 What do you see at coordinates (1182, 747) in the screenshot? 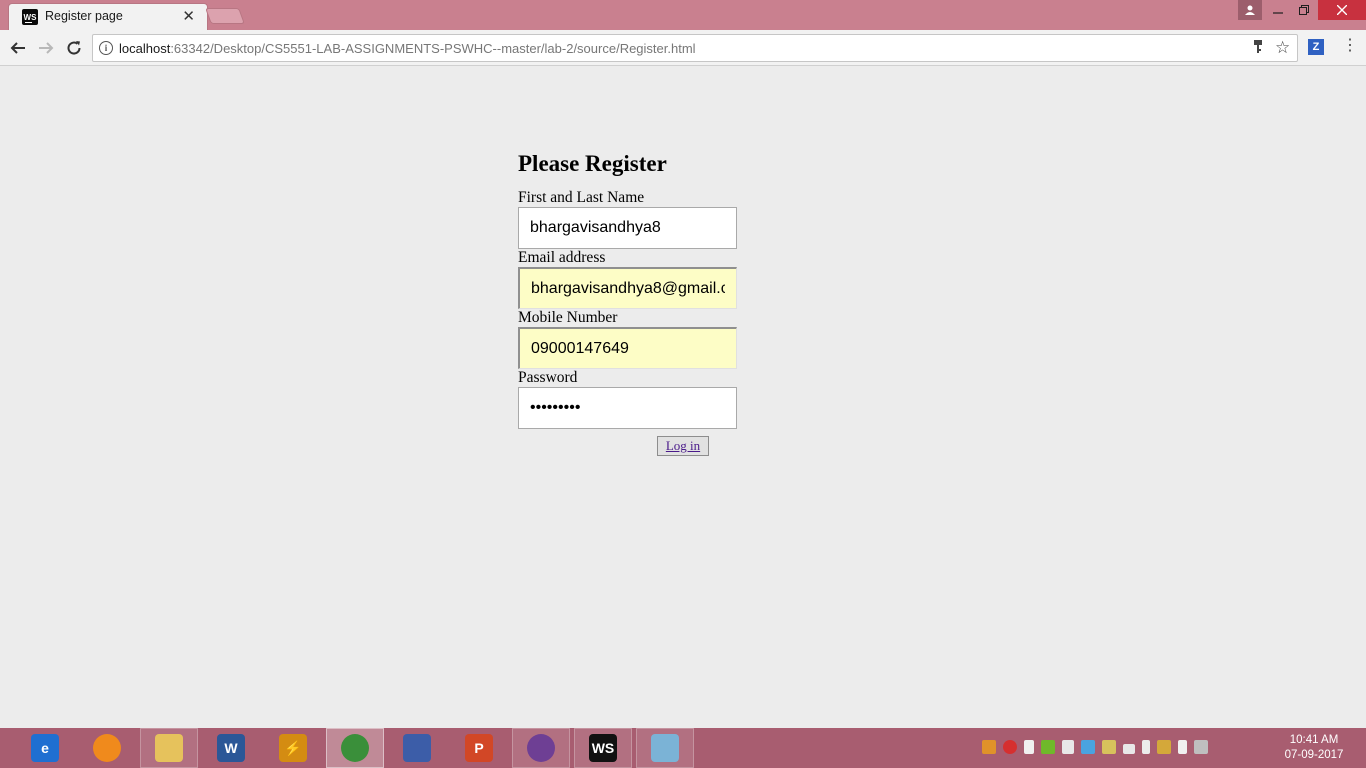
I see `bluetooth-icon` at bounding box center [1182, 747].